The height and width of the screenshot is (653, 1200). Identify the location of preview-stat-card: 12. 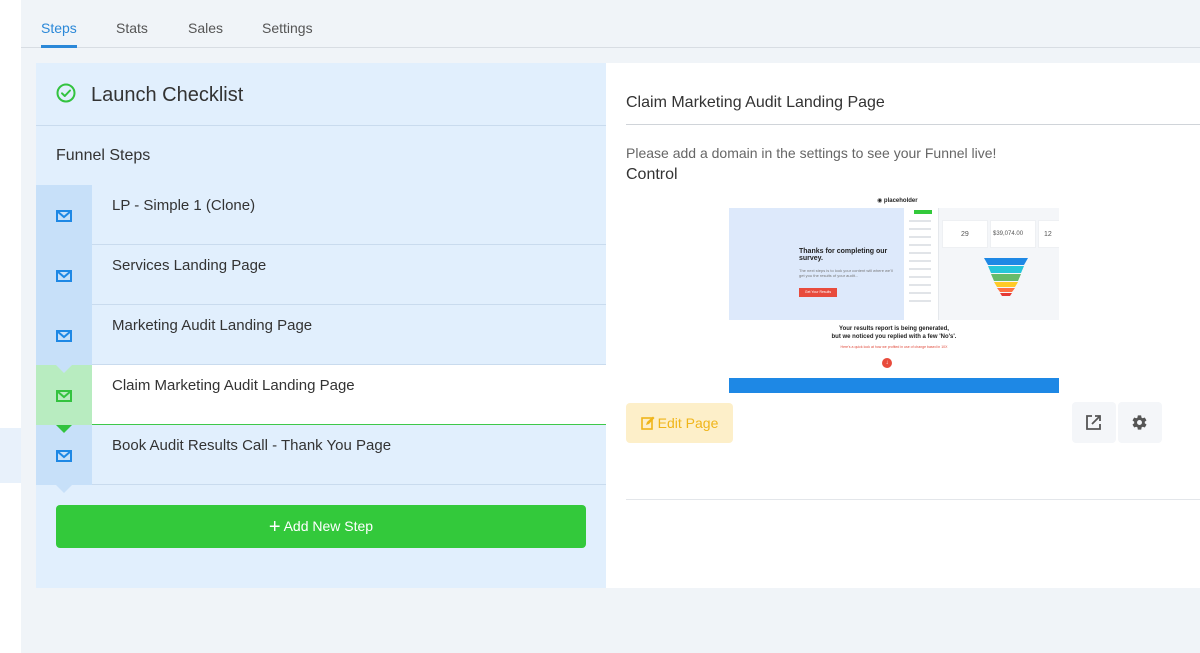
(1048, 234).